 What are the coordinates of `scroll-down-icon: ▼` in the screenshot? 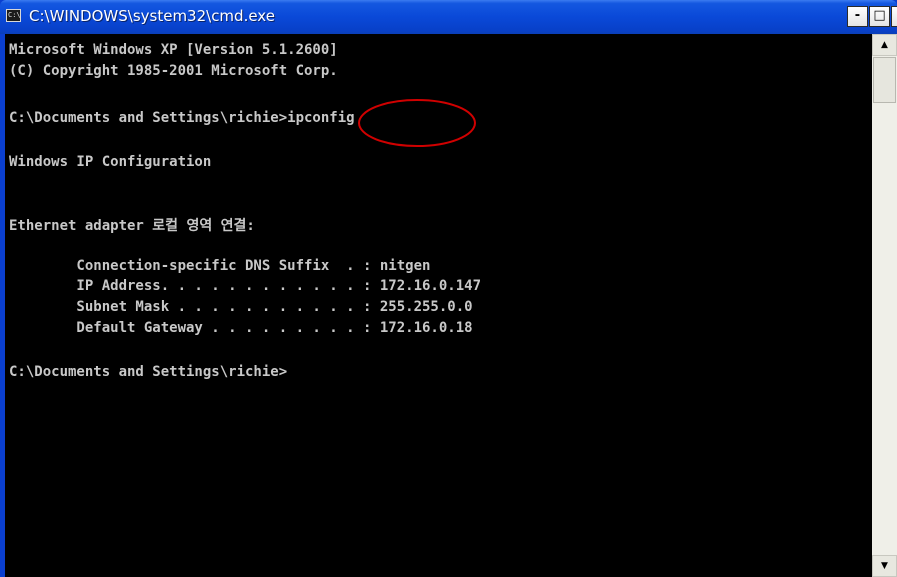 It's located at (884, 566).